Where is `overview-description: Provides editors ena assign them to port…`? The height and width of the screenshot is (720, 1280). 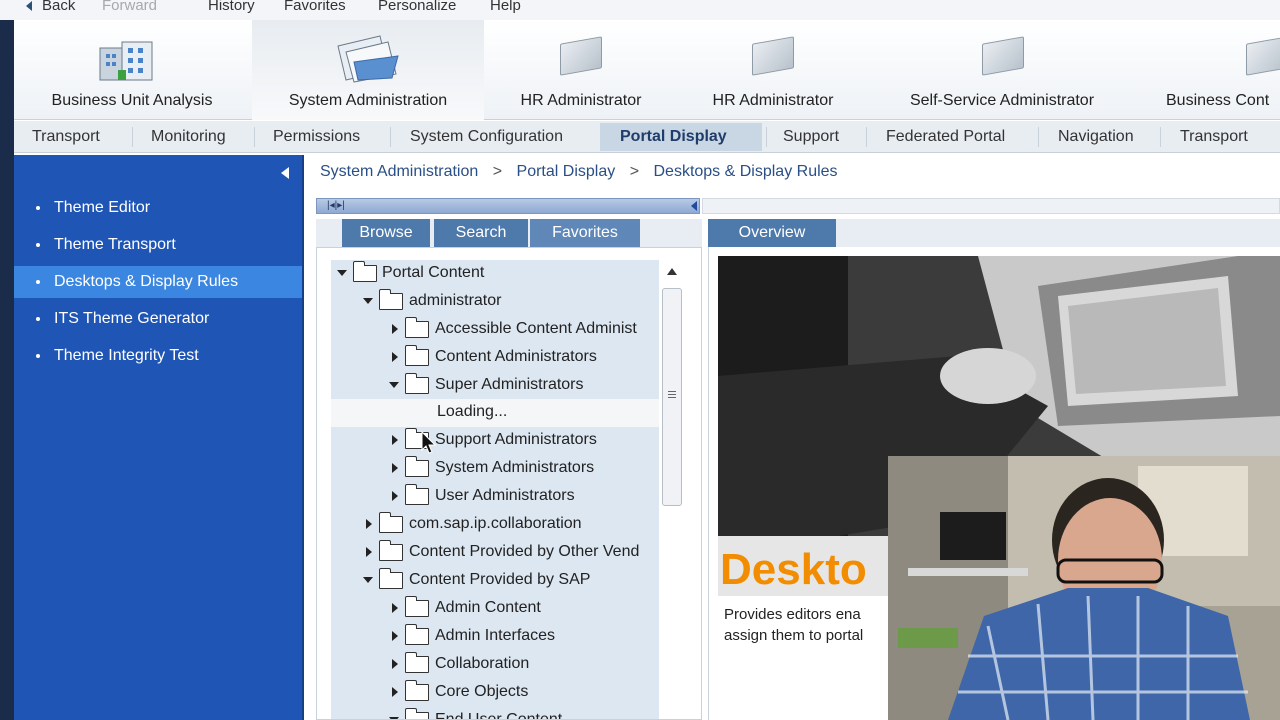 overview-description: Provides editors ena assign them to port… is located at coordinates (809, 625).